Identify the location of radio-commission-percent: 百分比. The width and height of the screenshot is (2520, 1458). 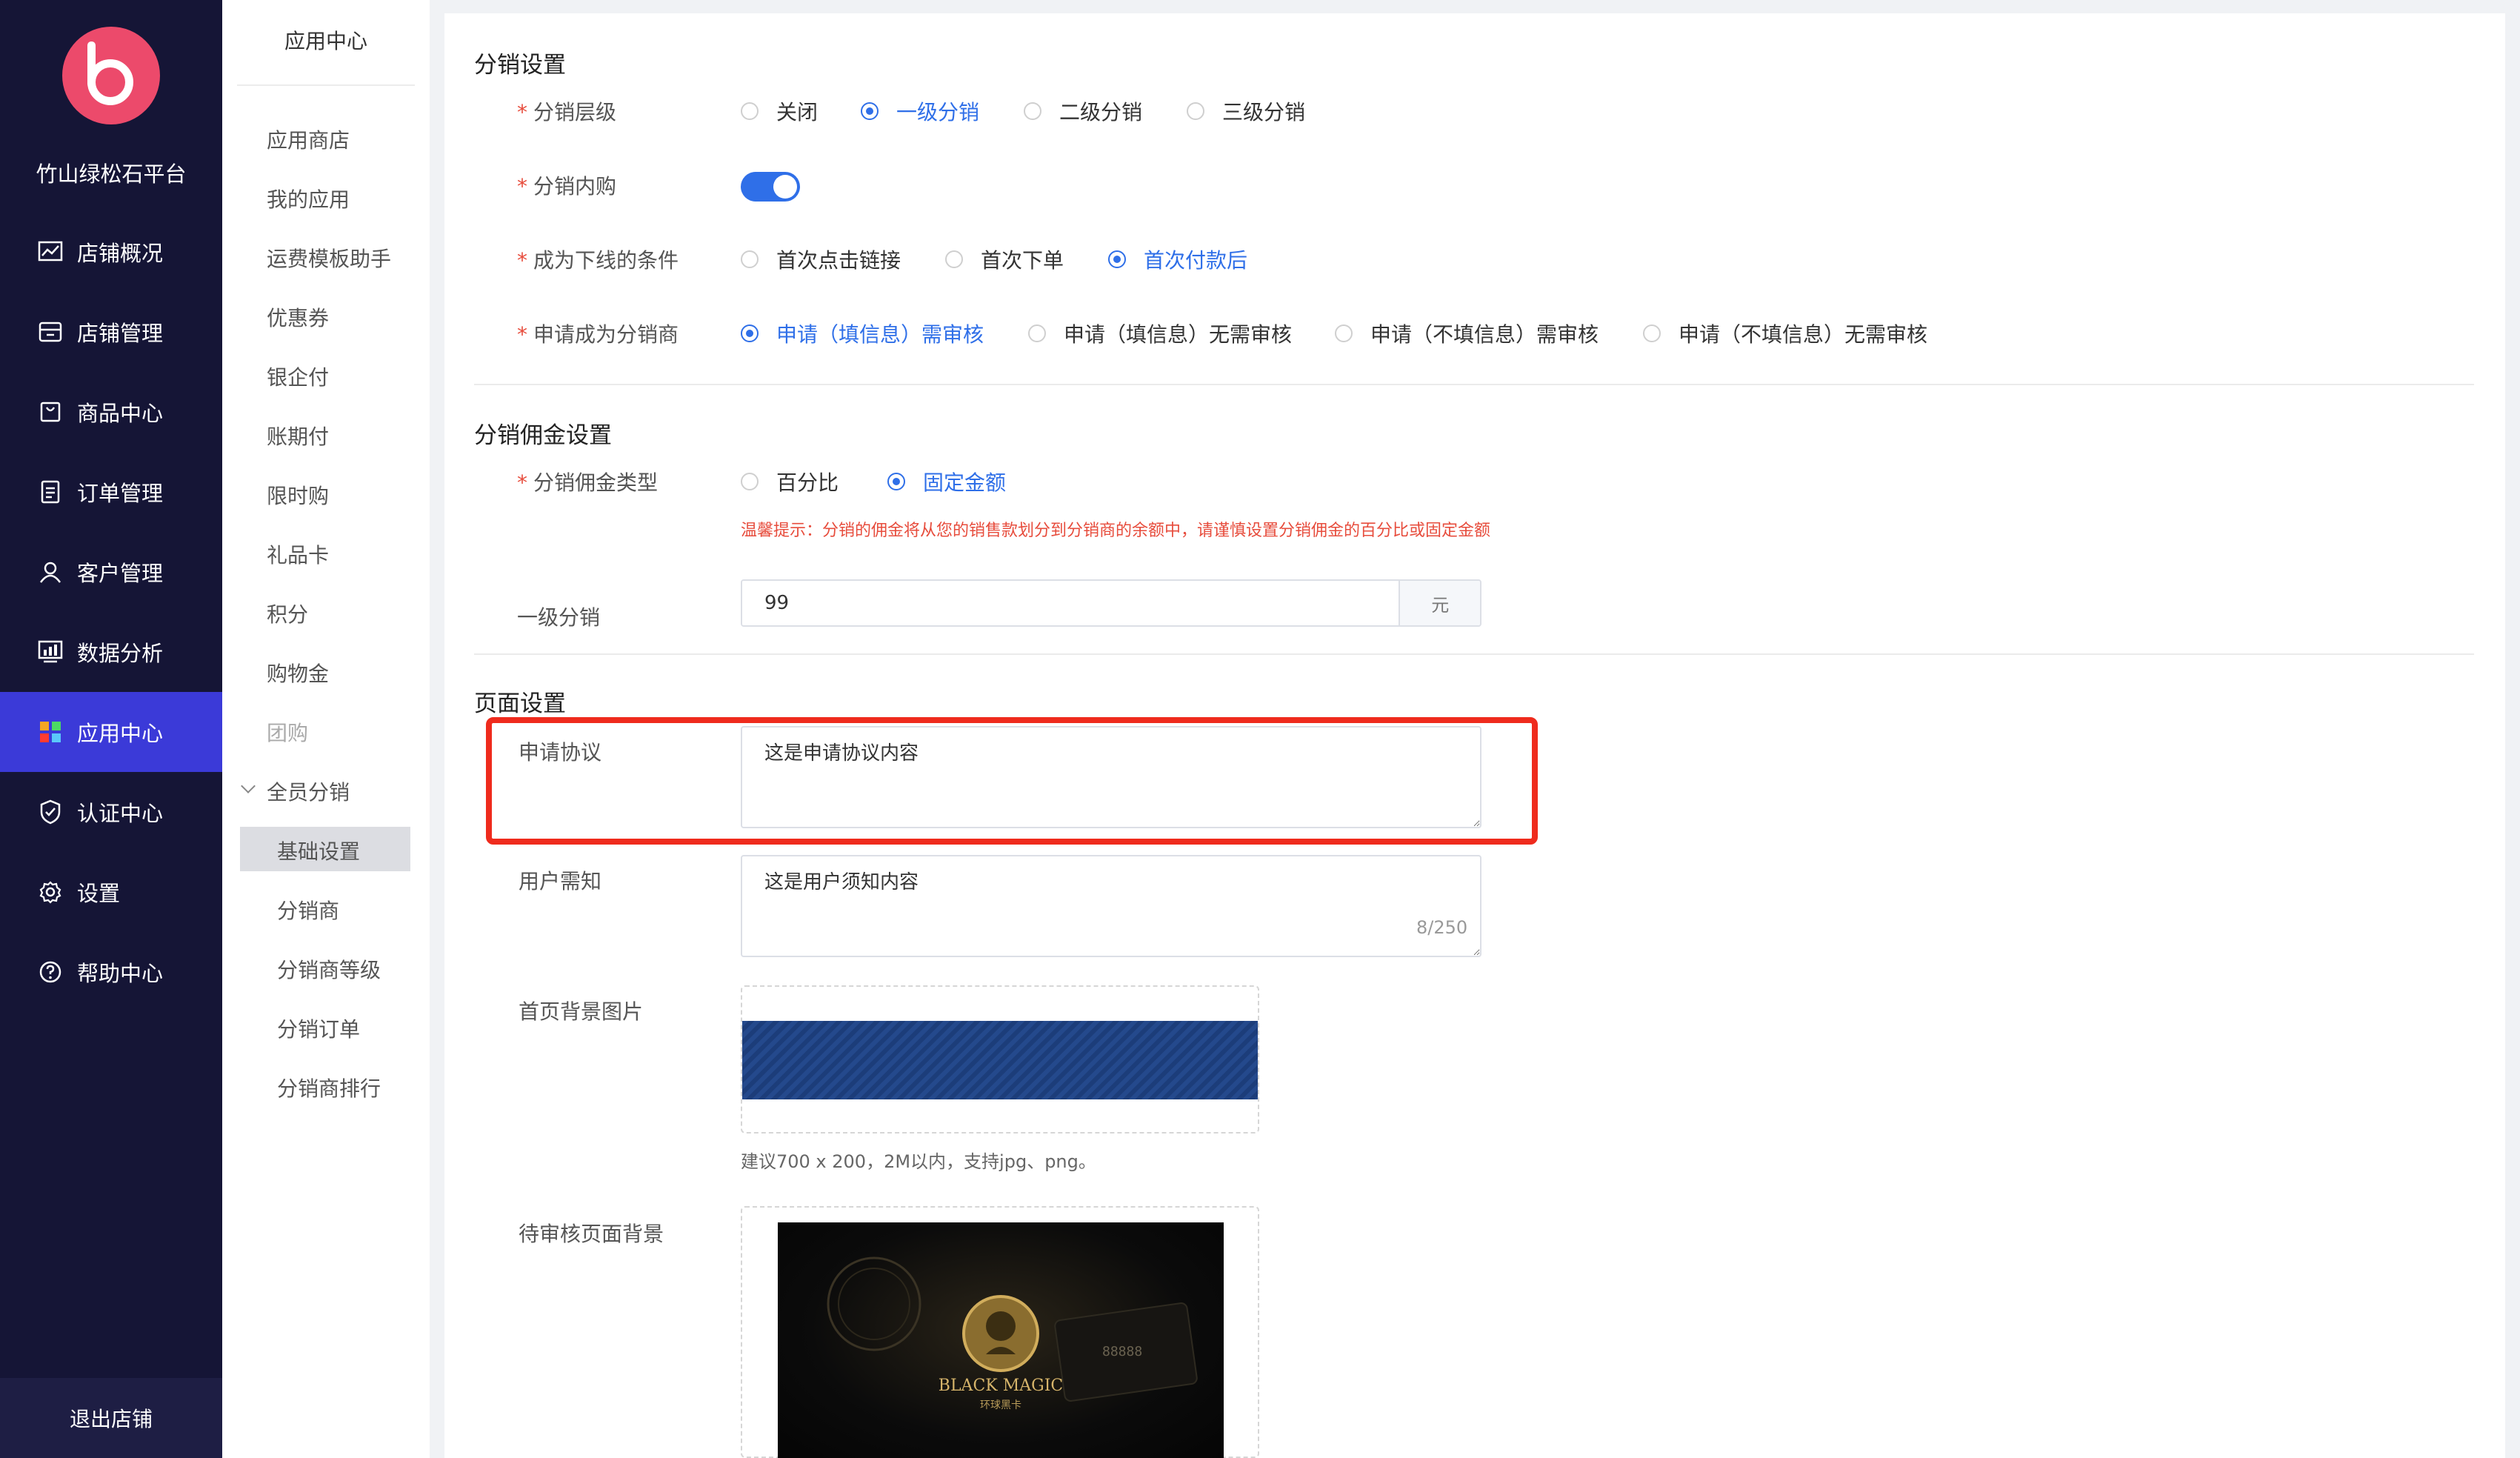
(790, 482).